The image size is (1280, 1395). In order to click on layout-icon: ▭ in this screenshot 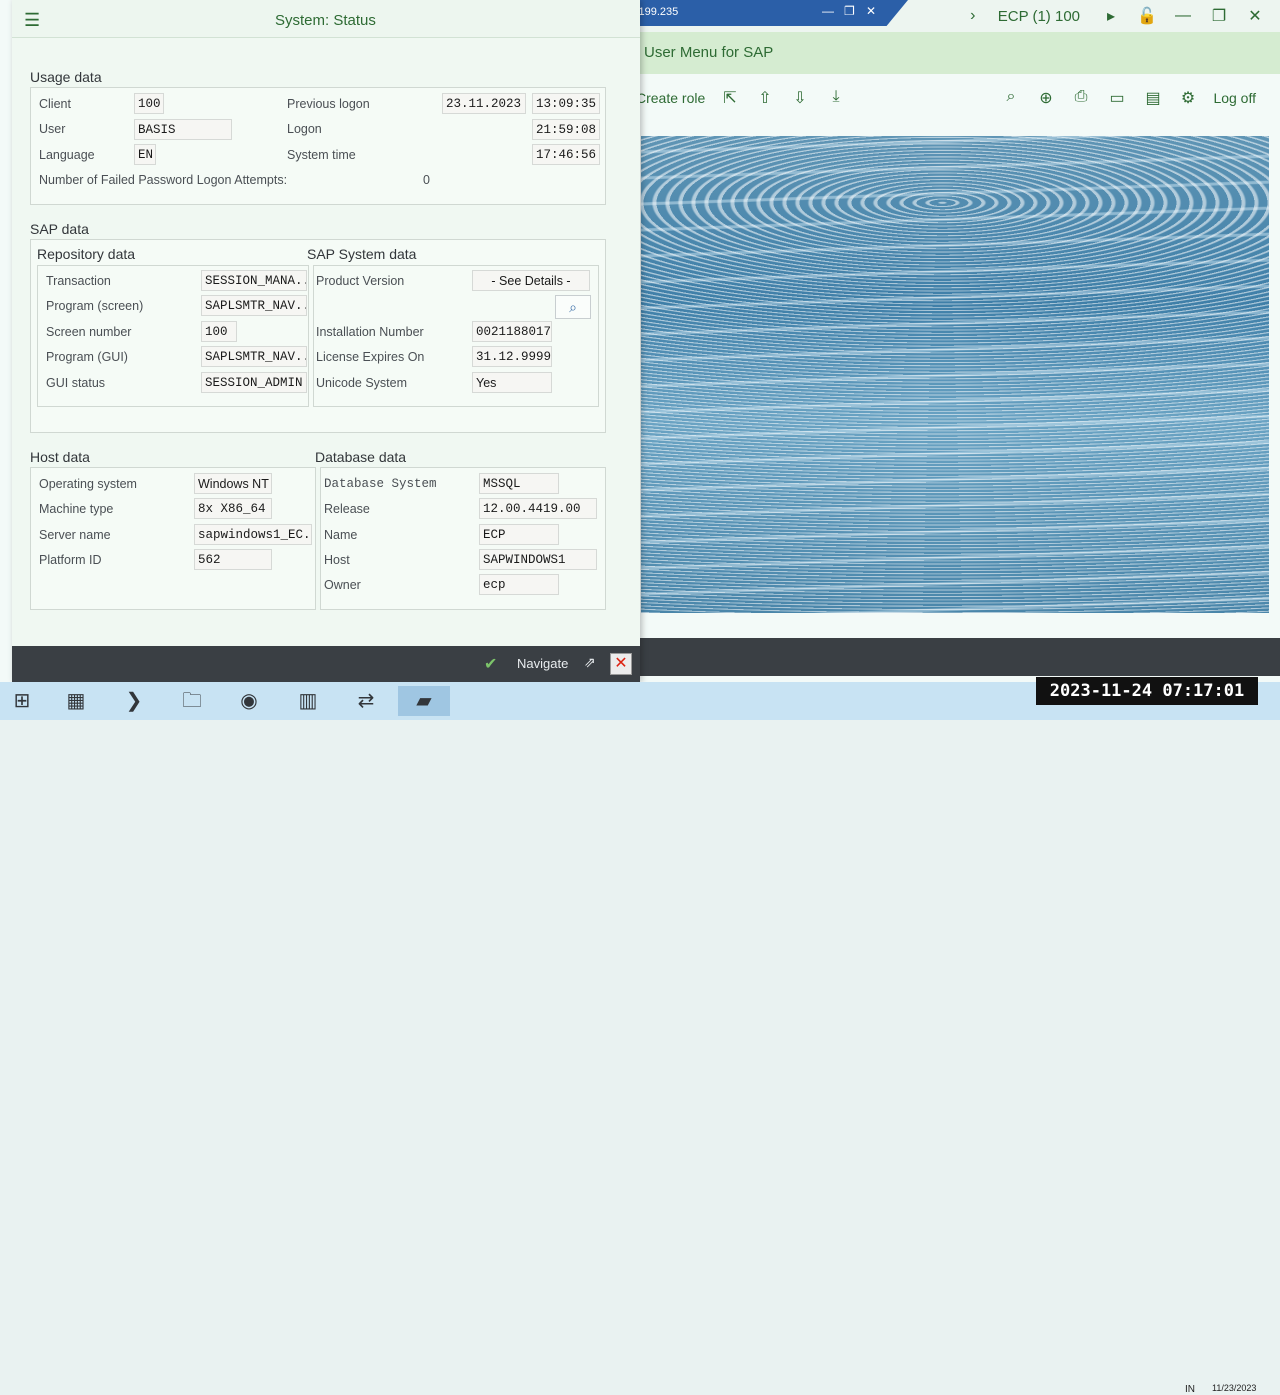, I will do `click(1117, 98)`.